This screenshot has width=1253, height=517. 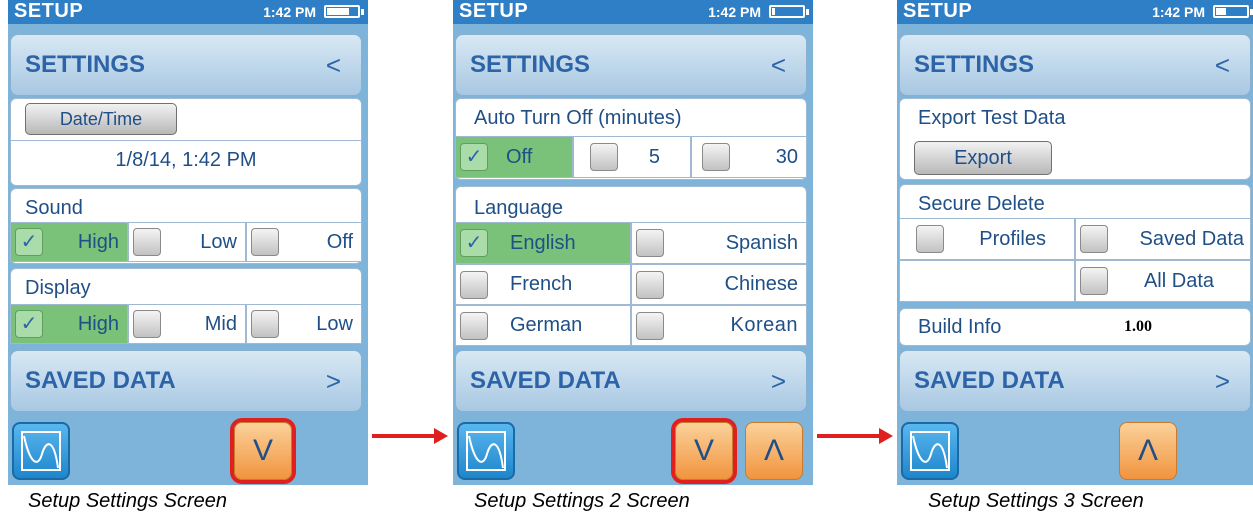 What do you see at coordinates (58, 288) in the screenshot?
I see `display-label: Display` at bounding box center [58, 288].